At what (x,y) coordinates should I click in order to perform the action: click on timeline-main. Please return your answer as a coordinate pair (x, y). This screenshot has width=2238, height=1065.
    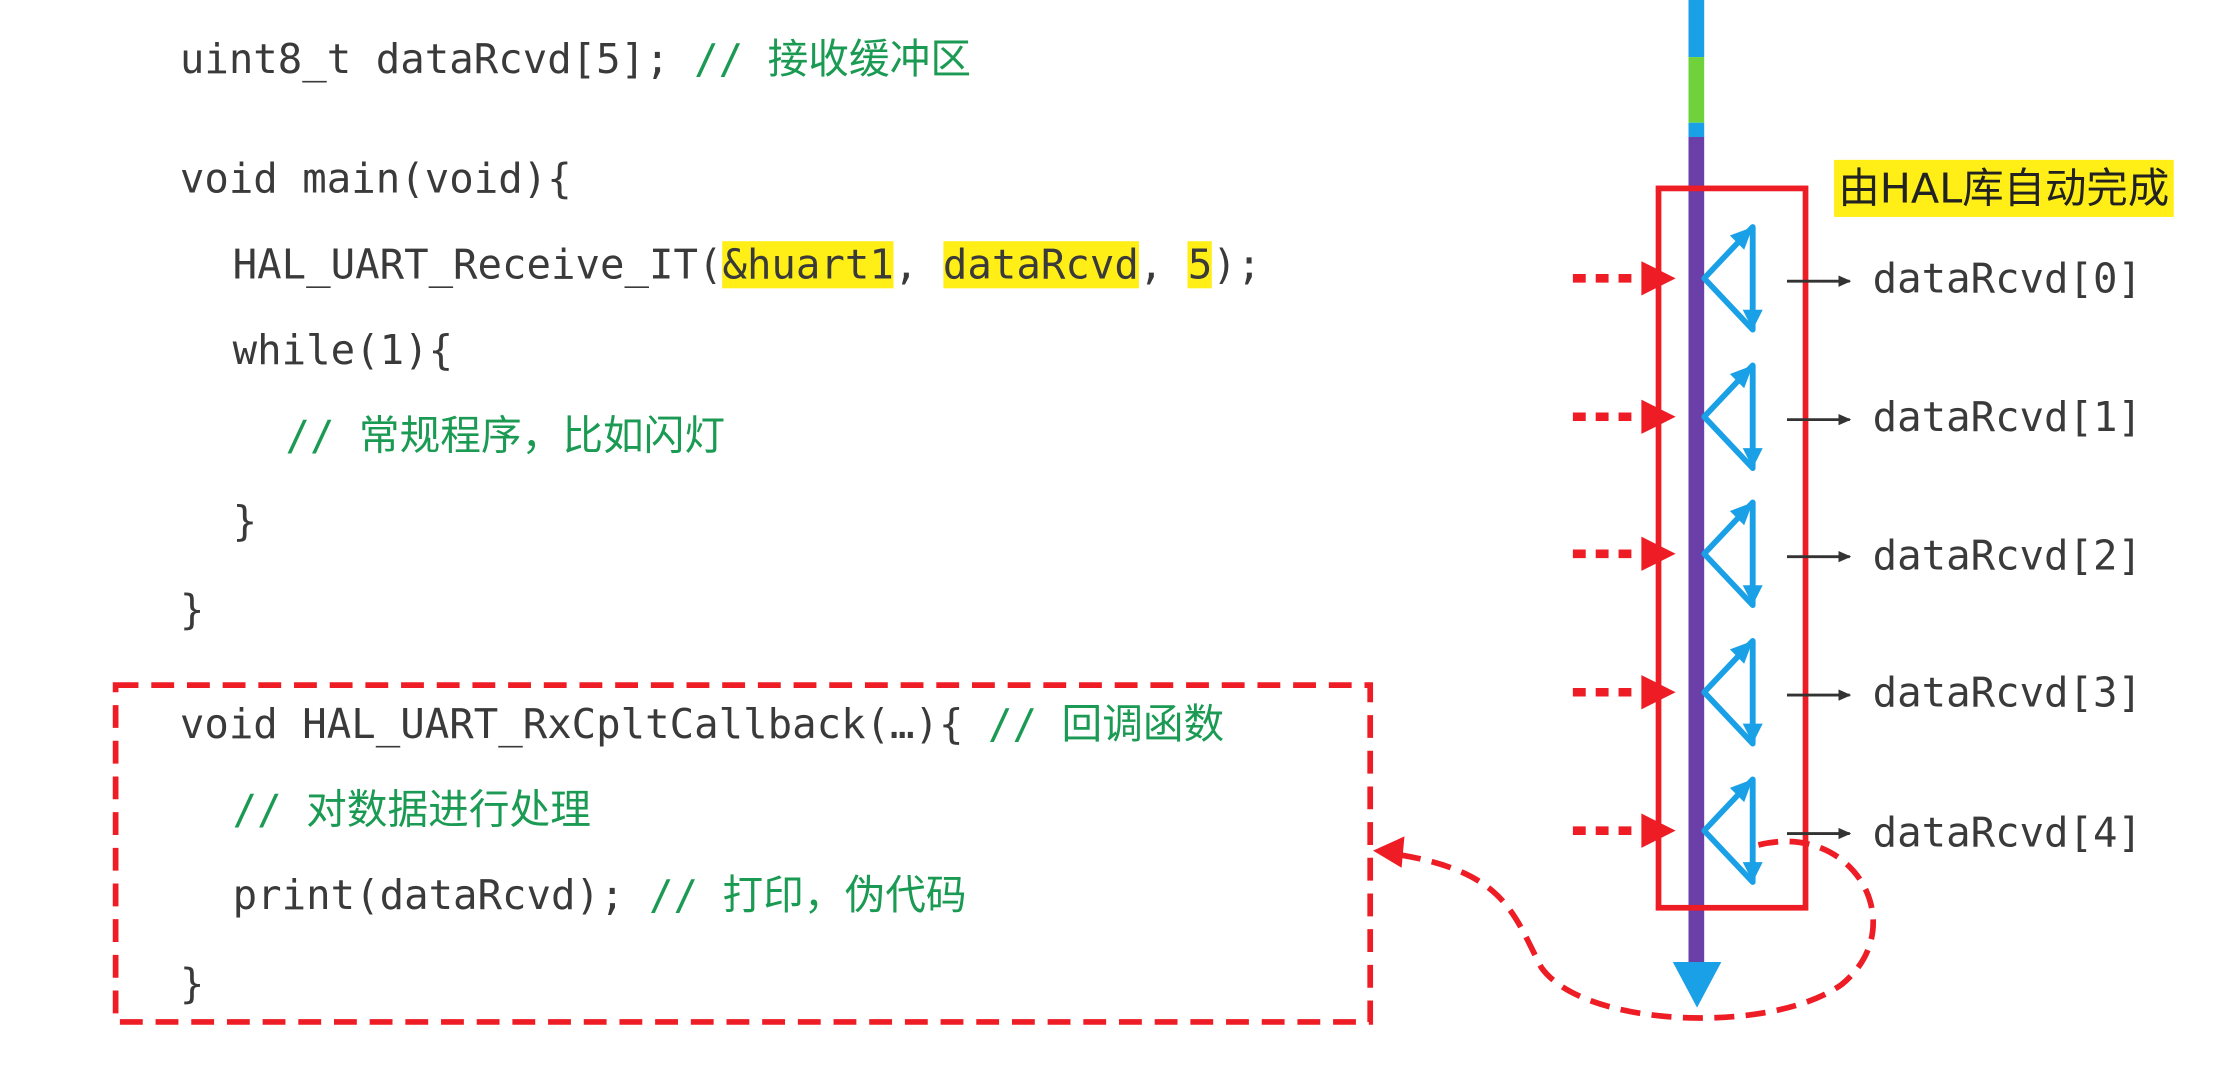
    Looking at the image, I should click on (1696, 551).